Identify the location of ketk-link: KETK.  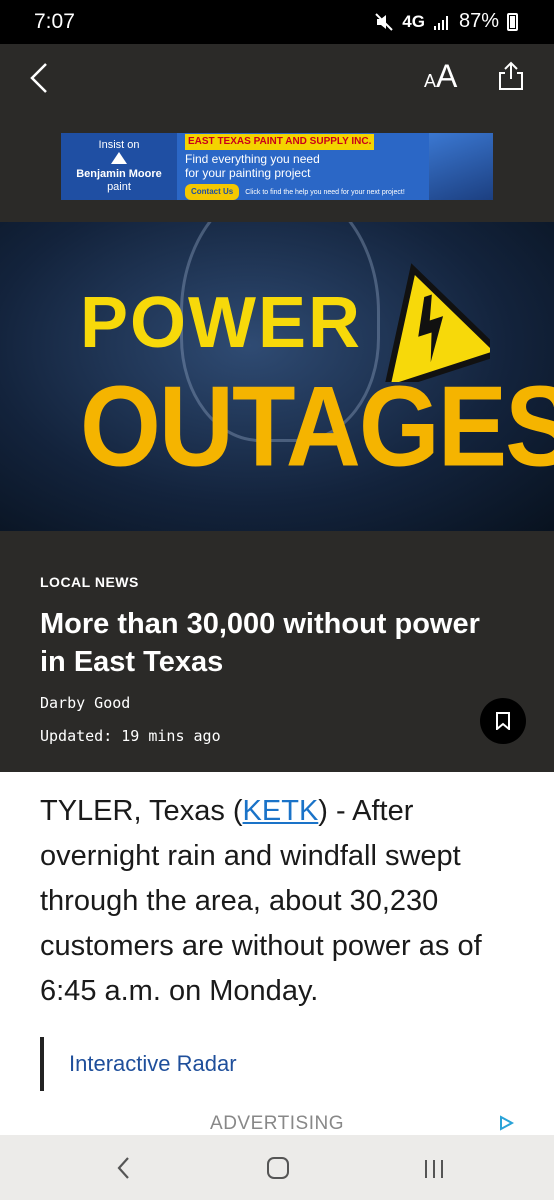
(281, 811).